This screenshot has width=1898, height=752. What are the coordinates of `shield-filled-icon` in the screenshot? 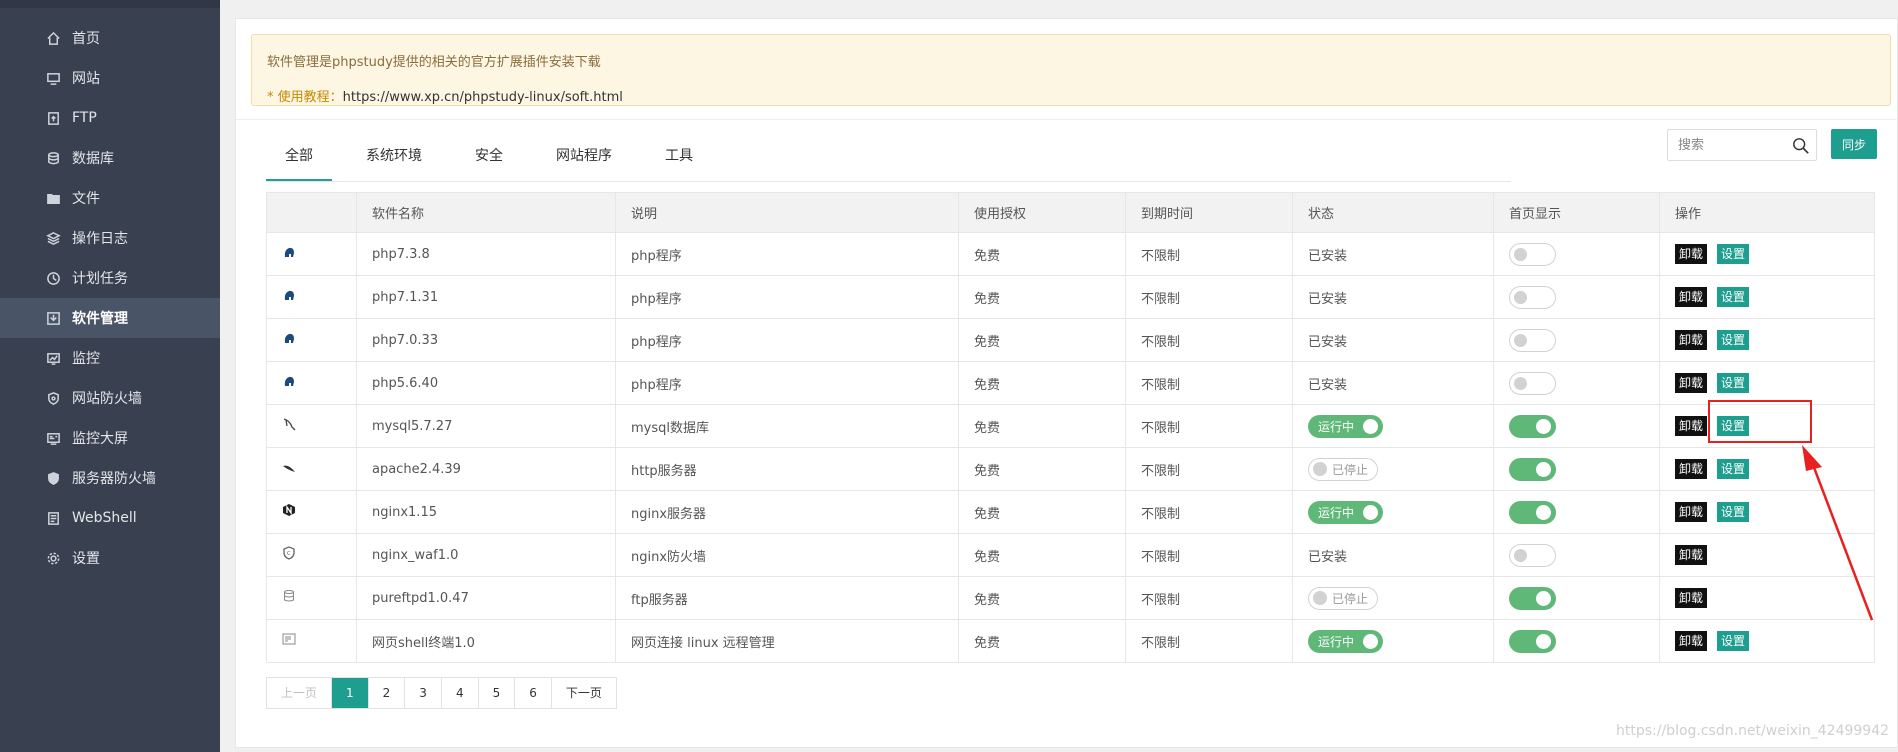 It's located at (53, 478).